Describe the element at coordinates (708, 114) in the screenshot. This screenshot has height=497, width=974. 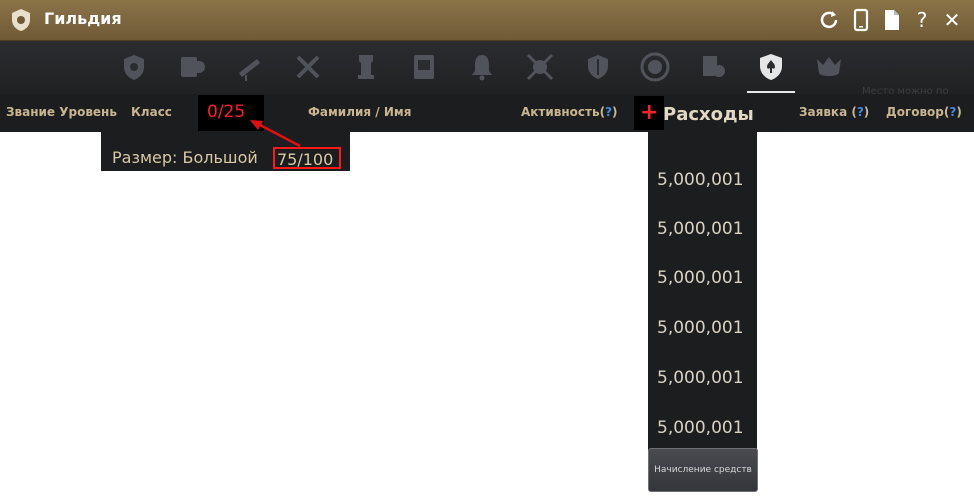
I see `expenses-title: Расходы` at that location.